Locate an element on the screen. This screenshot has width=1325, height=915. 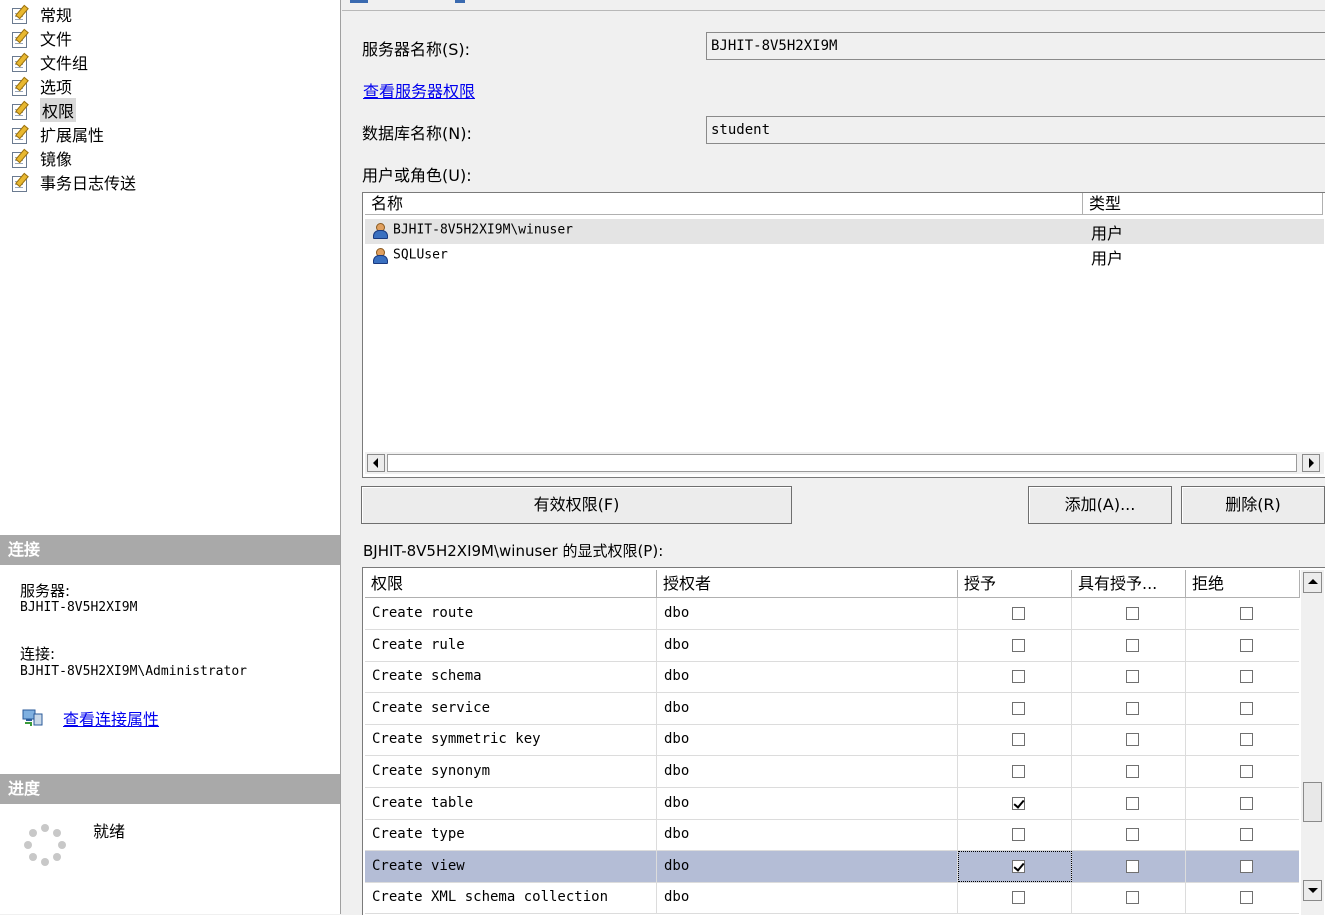
focus-rectangle is located at coordinates (1015, 866).